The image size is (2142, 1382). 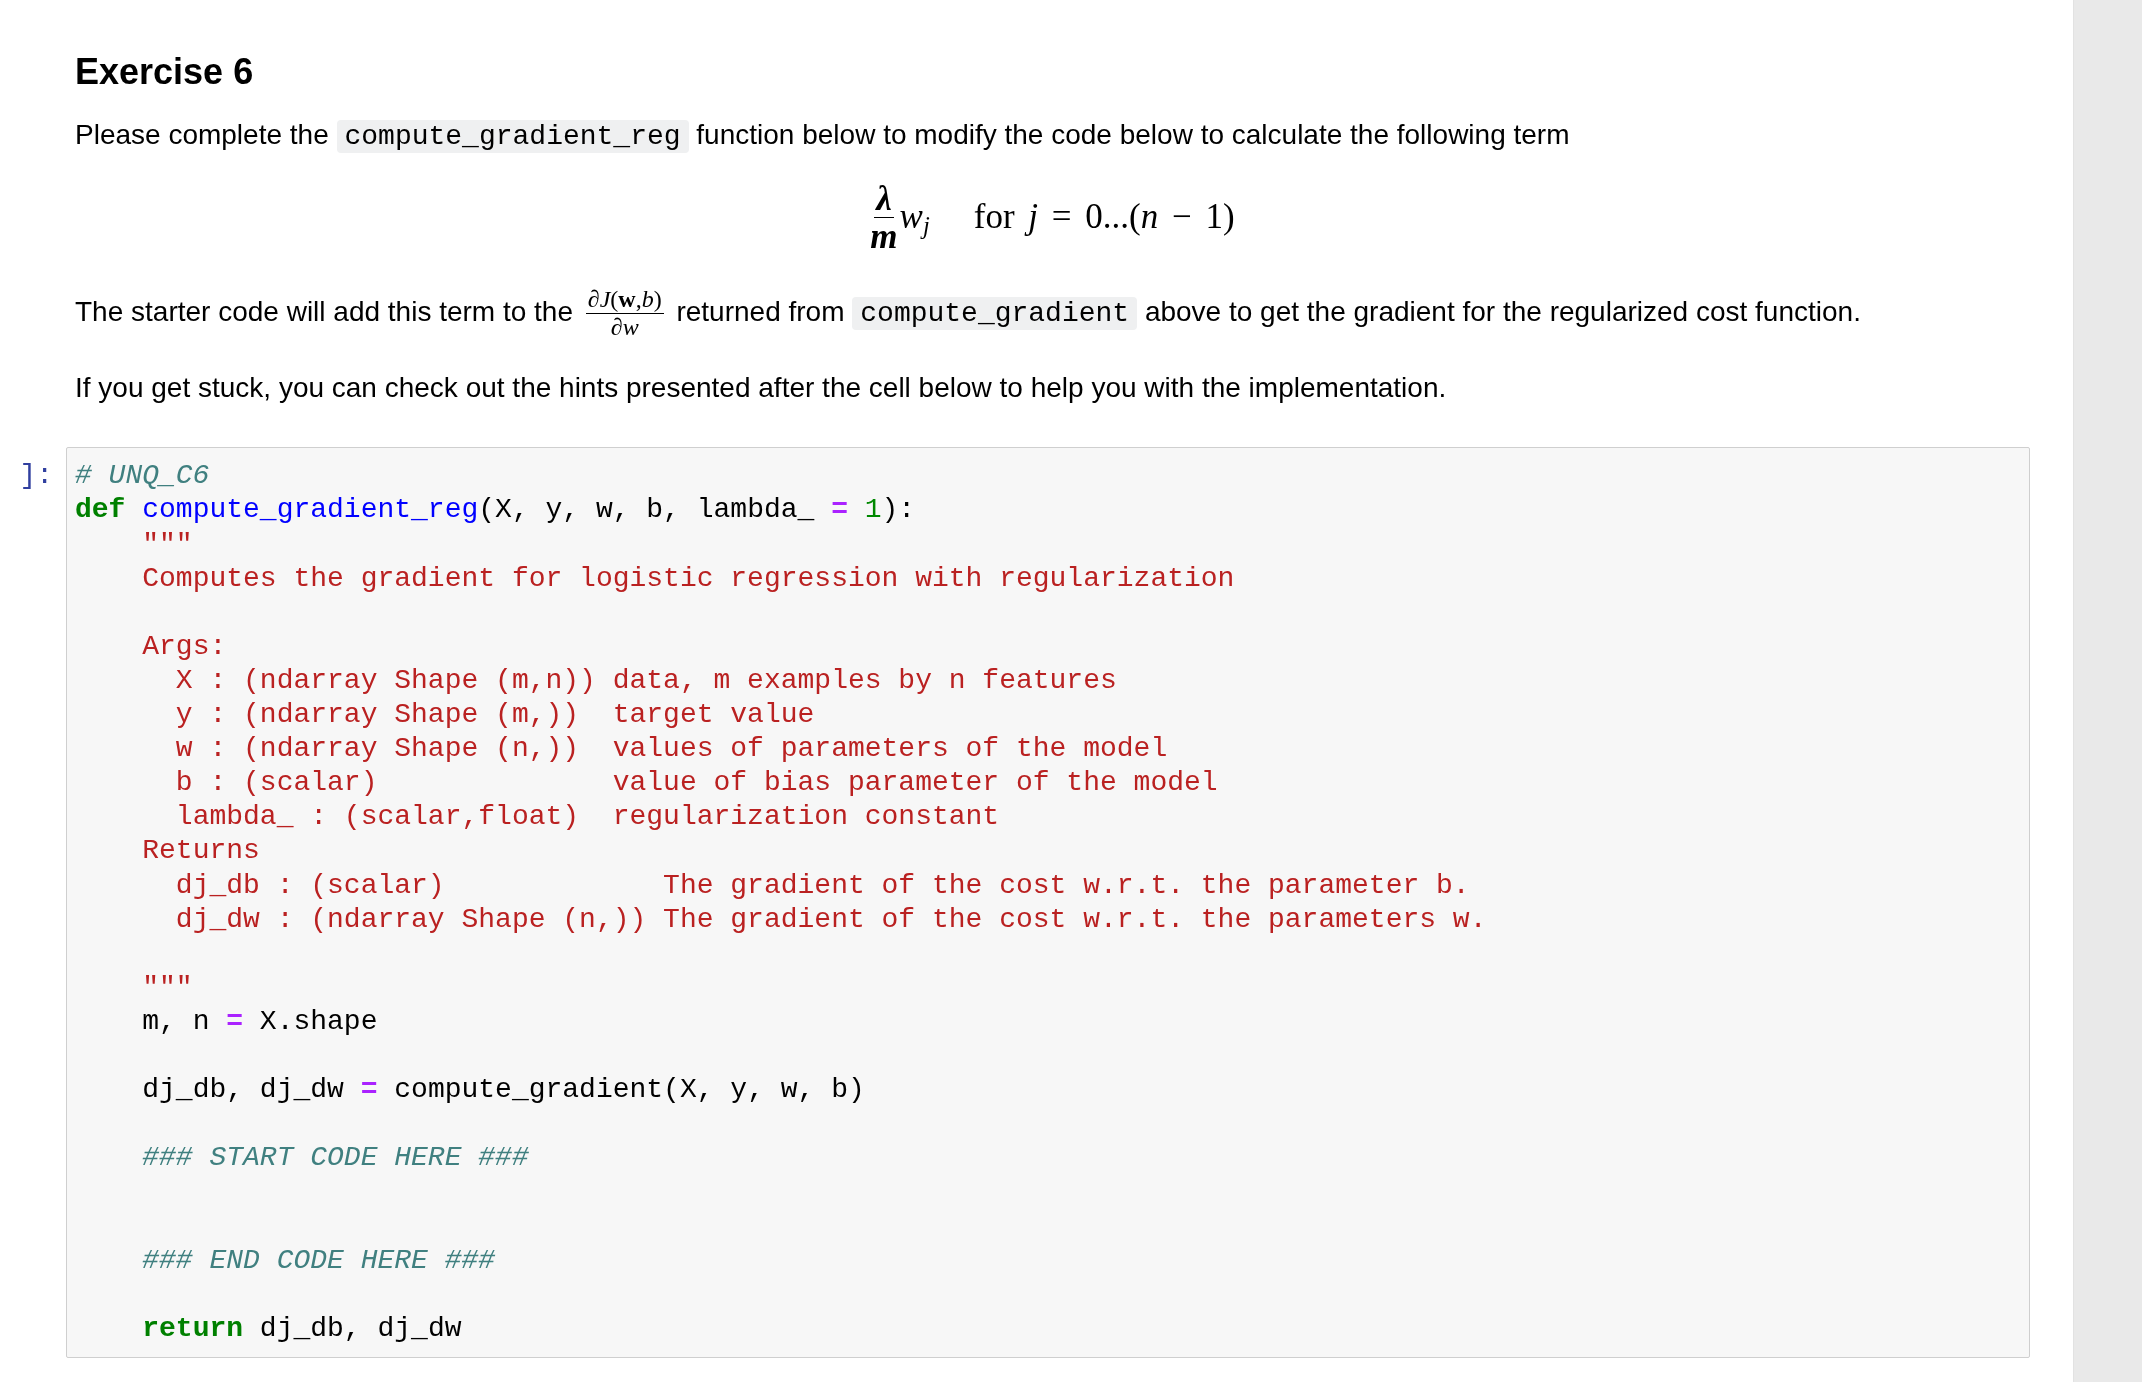 What do you see at coordinates (831, 919) in the screenshot?
I see `code-line: dj_dw : (ndarray Shape (n,)) The gradient of the cost w.r.t. the parameters w.` at bounding box center [831, 919].